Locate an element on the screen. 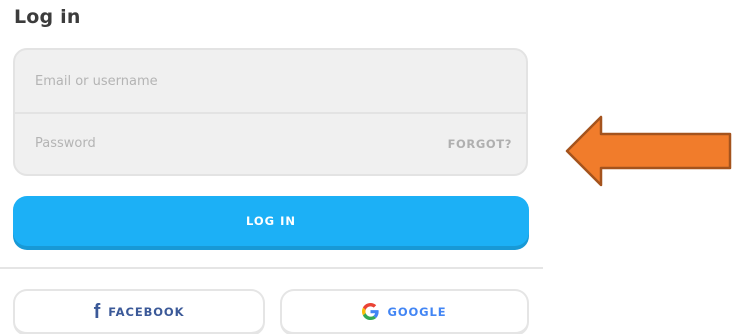 The height and width of the screenshot is (334, 733). google-login-button: GOOGLE is located at coordinates (404, 311).